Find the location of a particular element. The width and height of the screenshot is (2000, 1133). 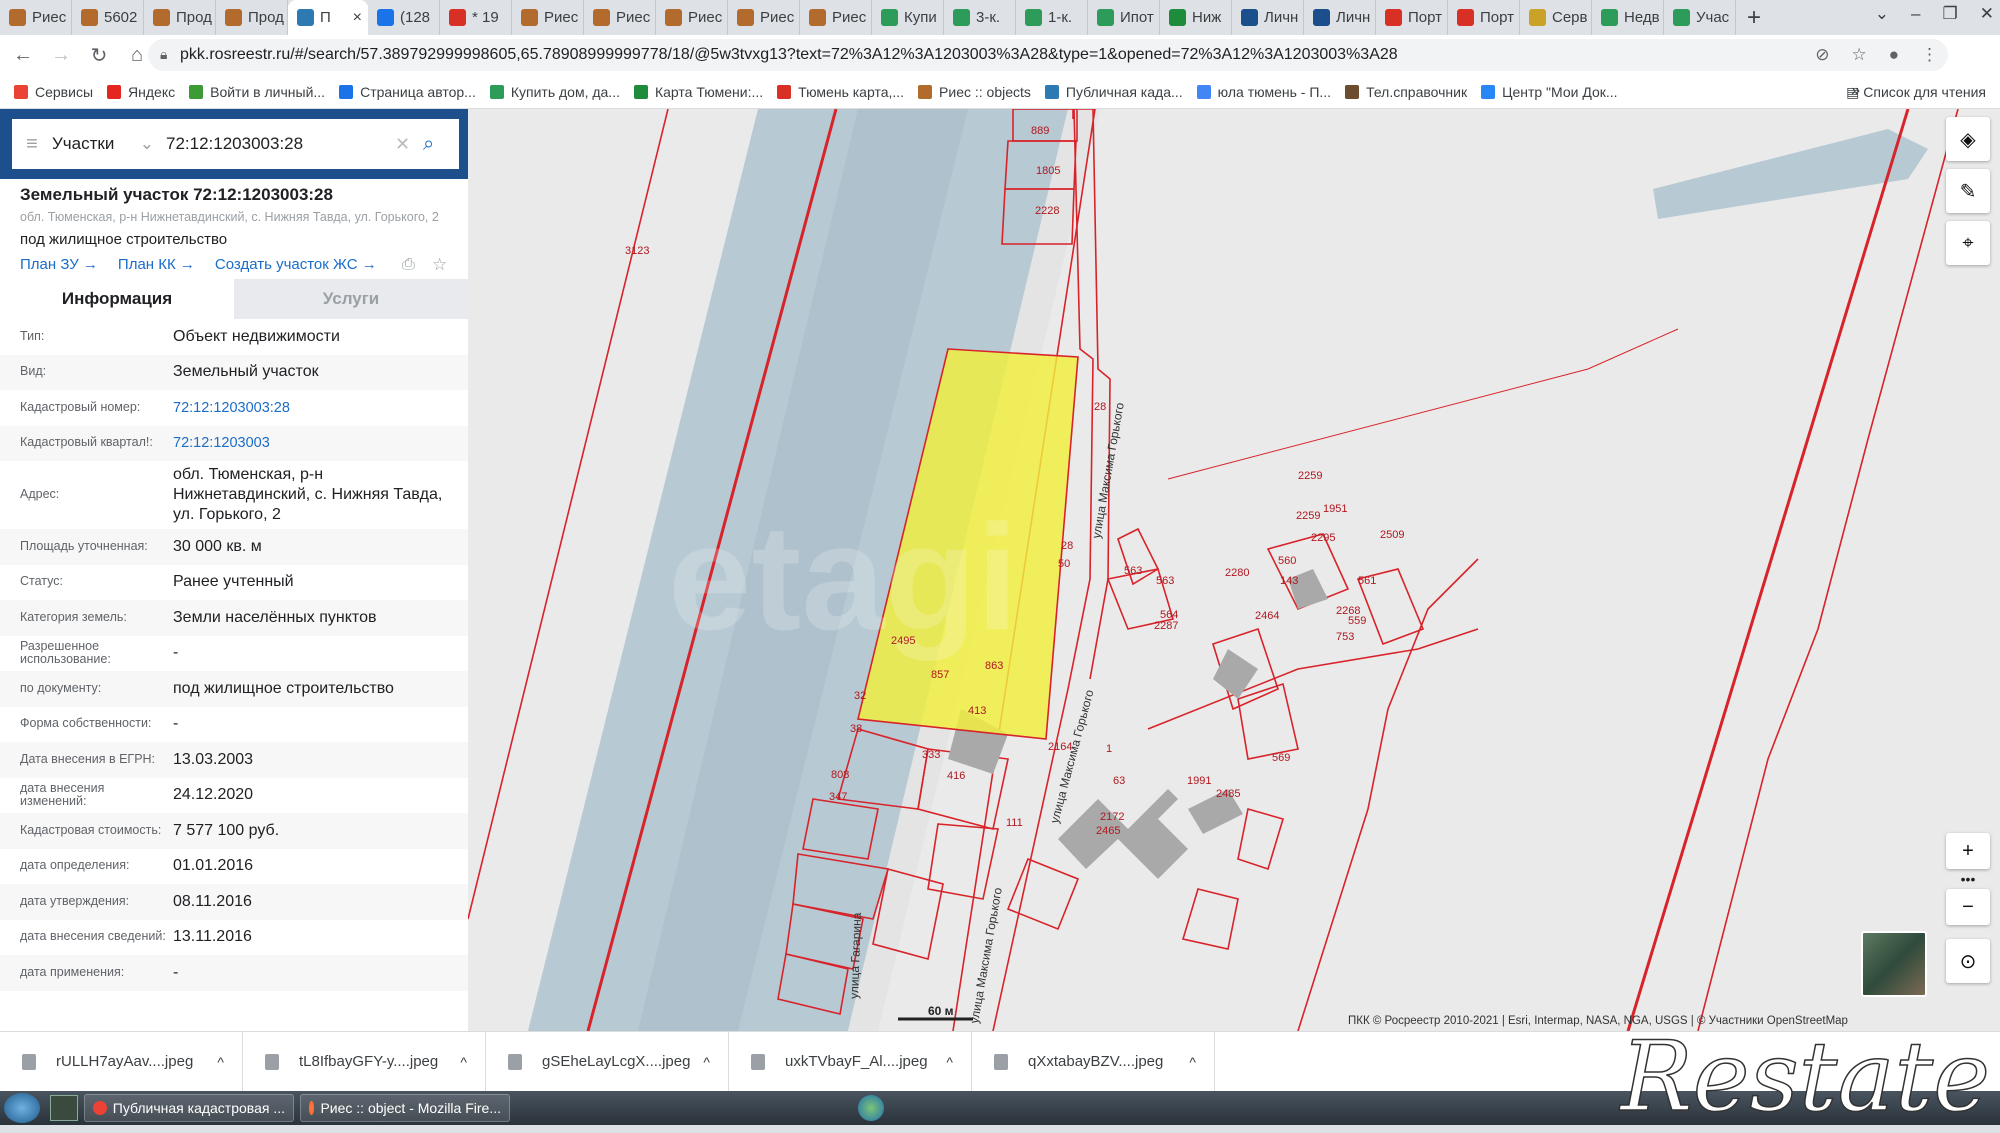

back-icon: ← is located at coordinates (23, 55).